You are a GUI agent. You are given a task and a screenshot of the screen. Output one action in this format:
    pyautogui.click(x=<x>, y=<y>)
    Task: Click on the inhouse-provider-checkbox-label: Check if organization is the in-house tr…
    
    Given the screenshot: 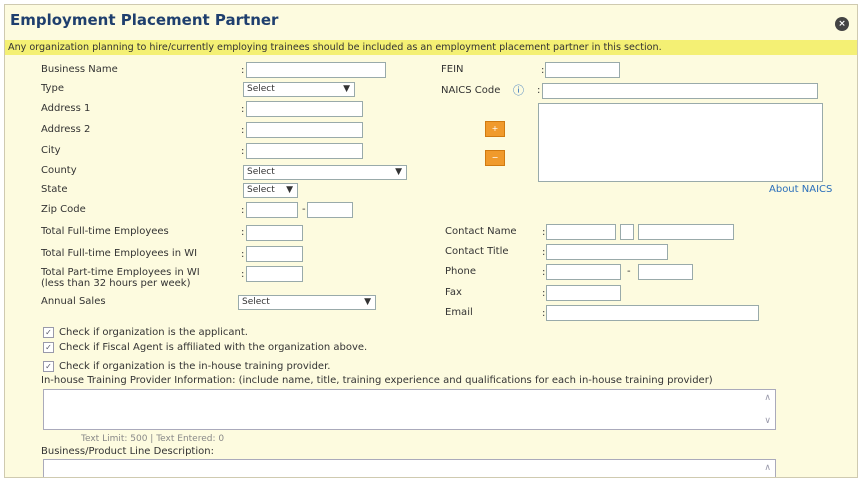 What is the action you would take?
    pyautogui.click(x=195, y=366)
    